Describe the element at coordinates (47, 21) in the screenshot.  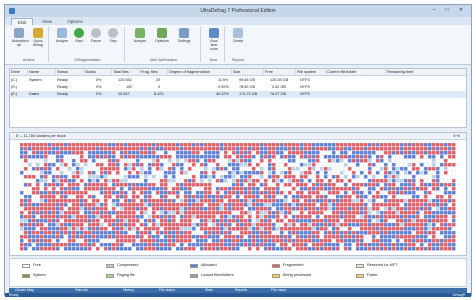
I see `tab-view: View` at that location.